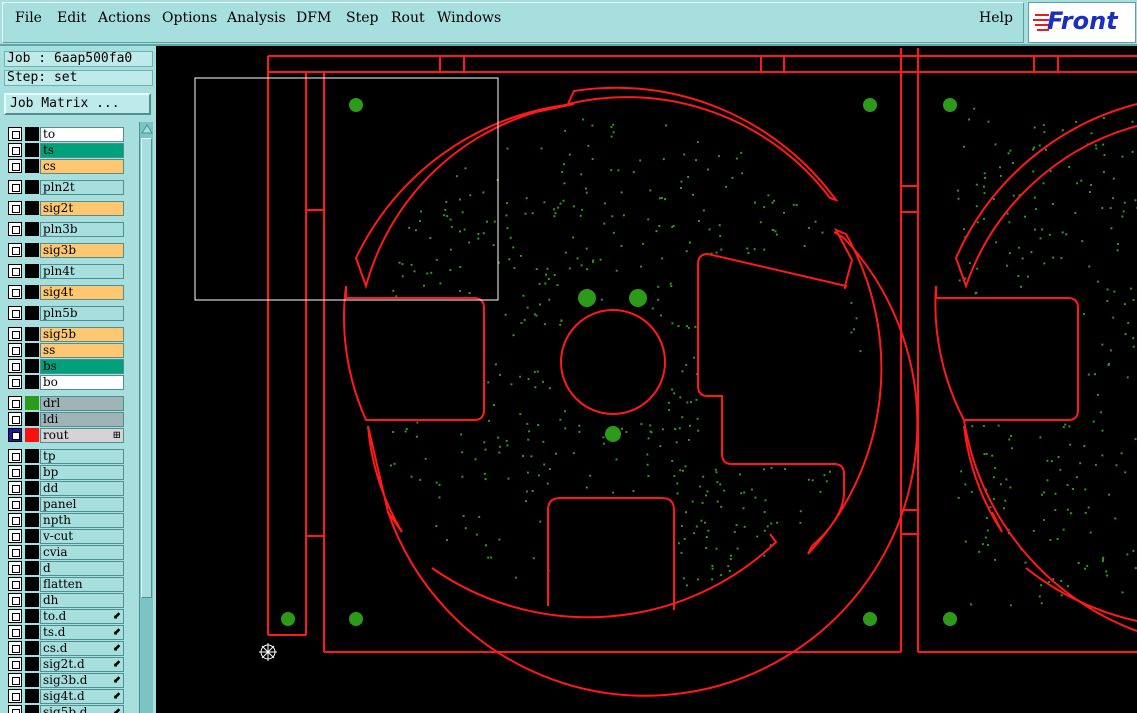 Image resolution: width=1137 pixels, height=713 pixels. What do you see at coordinates (82, 250) in the screenshot?
I see `layer-name: sig3b` at bounding box center [82, 250].